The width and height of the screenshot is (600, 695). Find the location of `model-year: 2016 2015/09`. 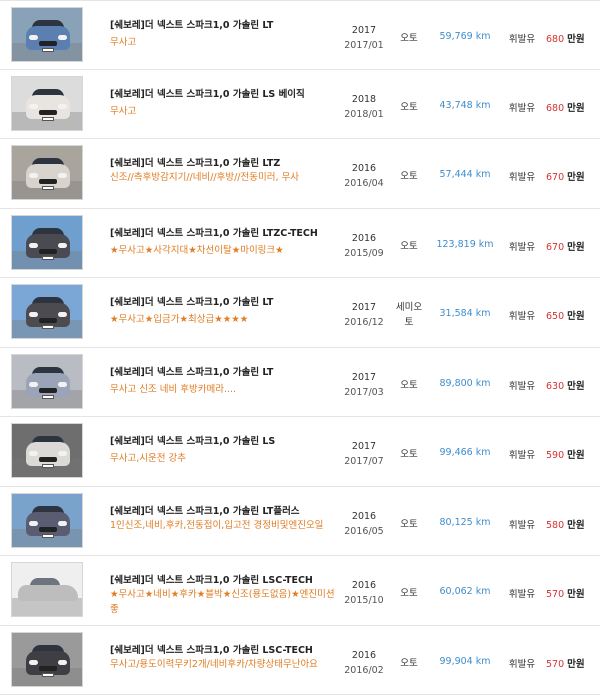

model-year: 2016 2015/09 is located at coordinates (364, 246).